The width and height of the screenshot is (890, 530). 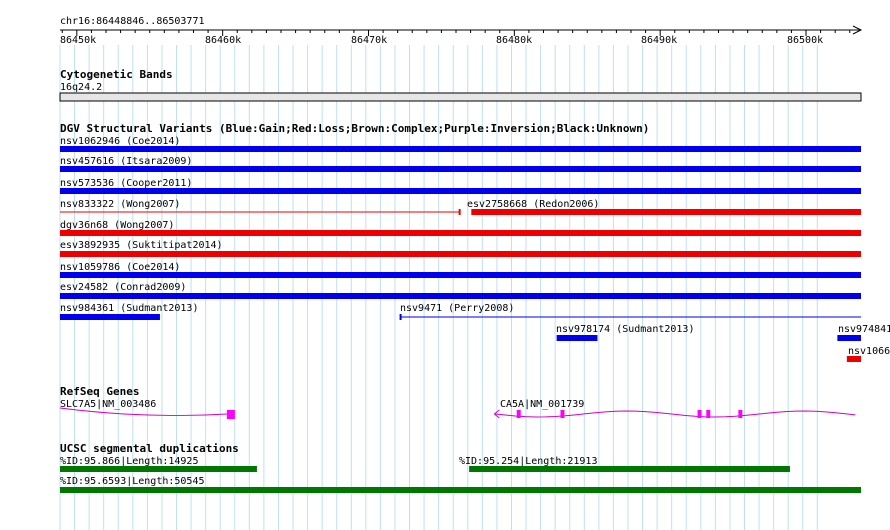 What do you see at coordinates (81, 87) in the screenshot?
I see `cytoband-label: 16q24.2` at bounding box center [81, 87].